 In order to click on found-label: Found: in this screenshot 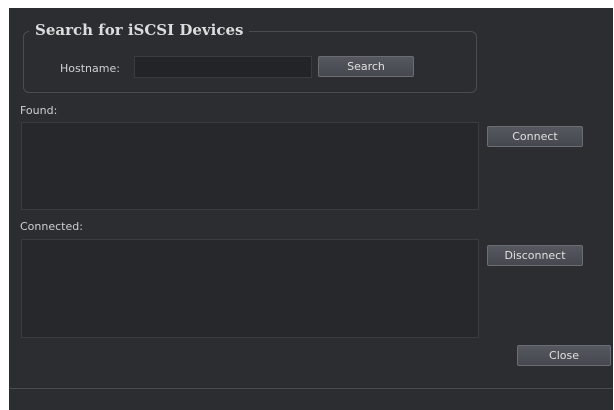, I will do `click(39, 110)`.